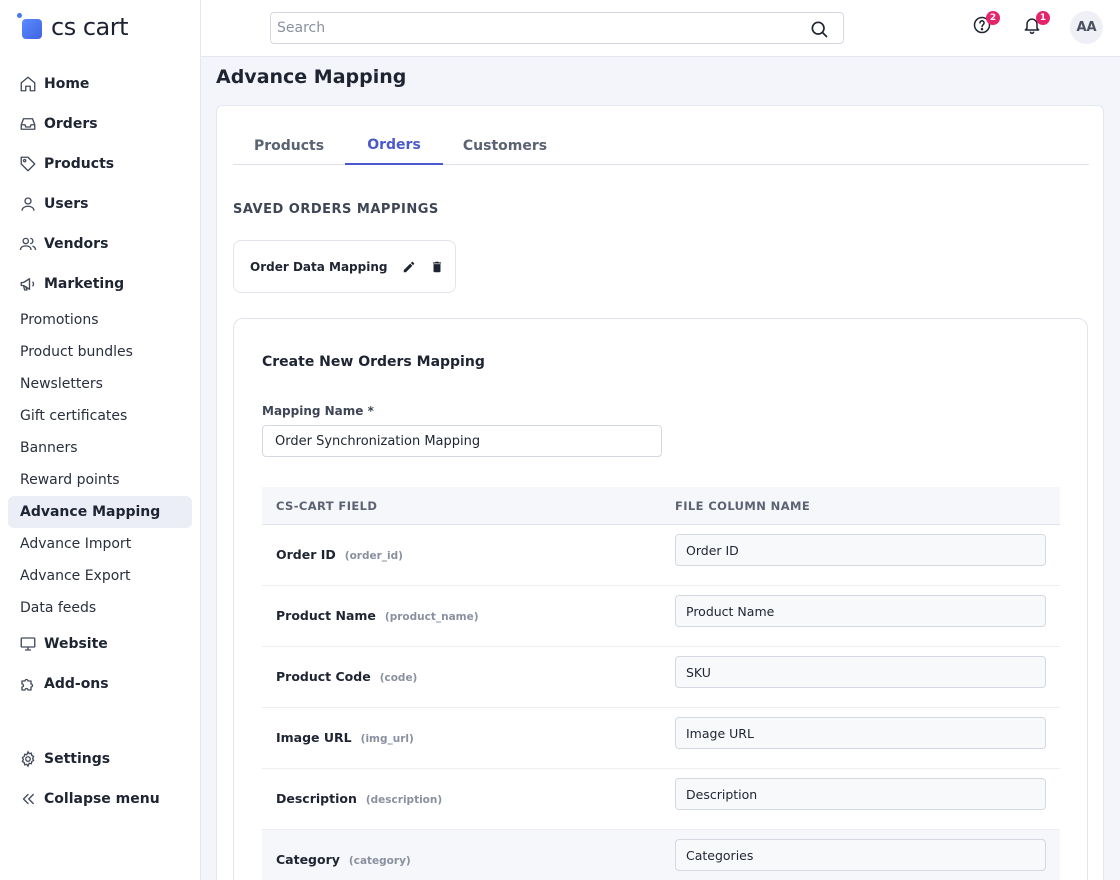 Image resolution: width=1120 pixels, height=880 pixels. What do you see at coordinates (28, 644) in the screenshot?
I see `monitor-icon` at bounding box center [28, 644].